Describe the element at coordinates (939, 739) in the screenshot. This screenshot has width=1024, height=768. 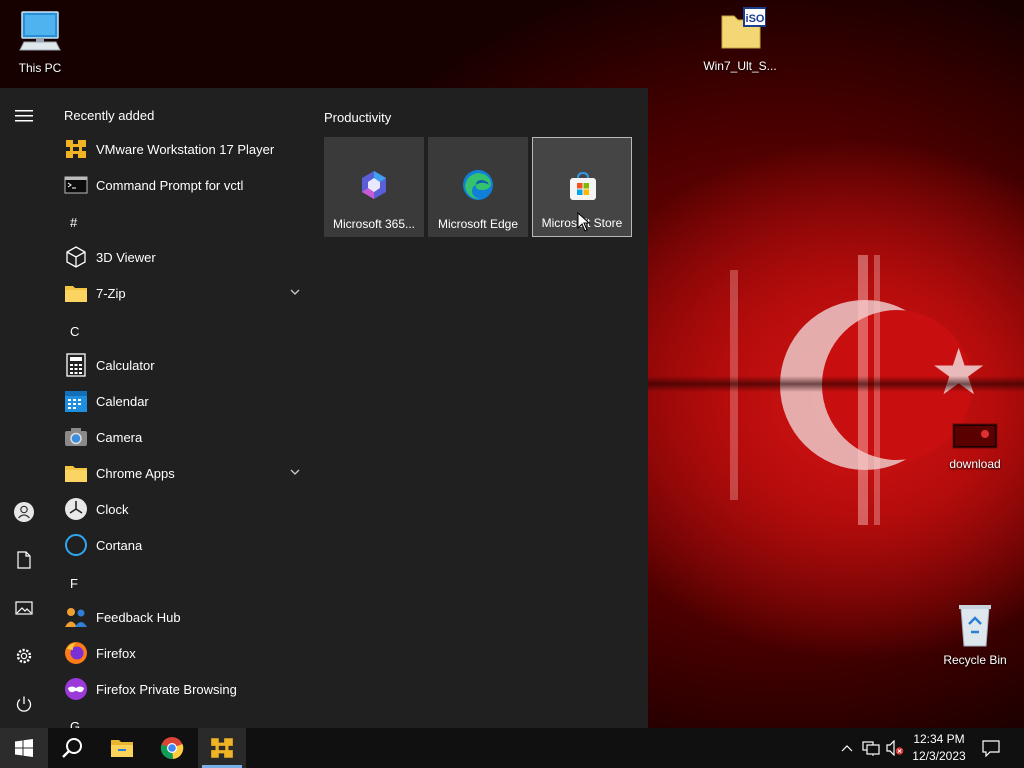
I see `clock-time: 12:34 PM` at that location.